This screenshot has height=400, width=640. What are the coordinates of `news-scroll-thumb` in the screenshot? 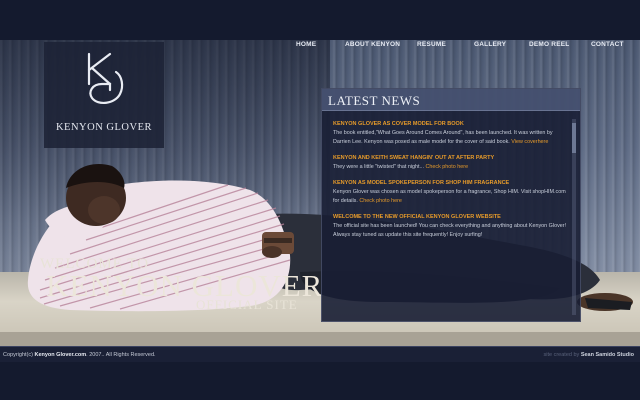 It's located at (574, 138).